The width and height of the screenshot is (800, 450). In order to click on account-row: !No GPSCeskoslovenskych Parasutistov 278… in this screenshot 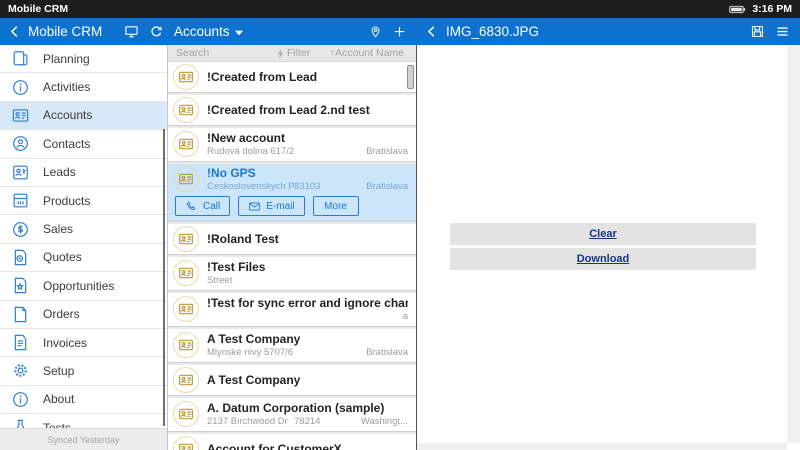, I will do `click(292, 193)`.